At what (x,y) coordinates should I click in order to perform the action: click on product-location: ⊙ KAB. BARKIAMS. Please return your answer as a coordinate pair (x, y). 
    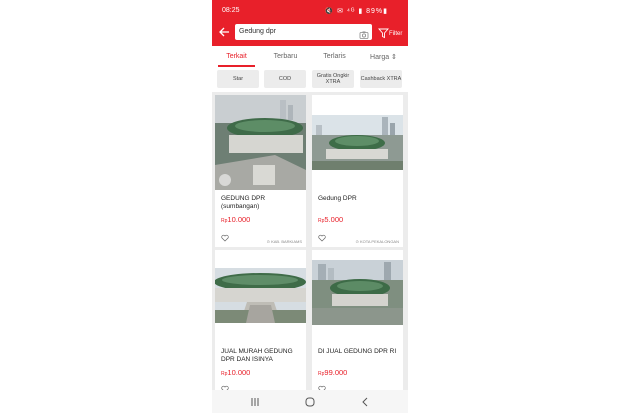
    Looking at the image, I should click on (284, 241).